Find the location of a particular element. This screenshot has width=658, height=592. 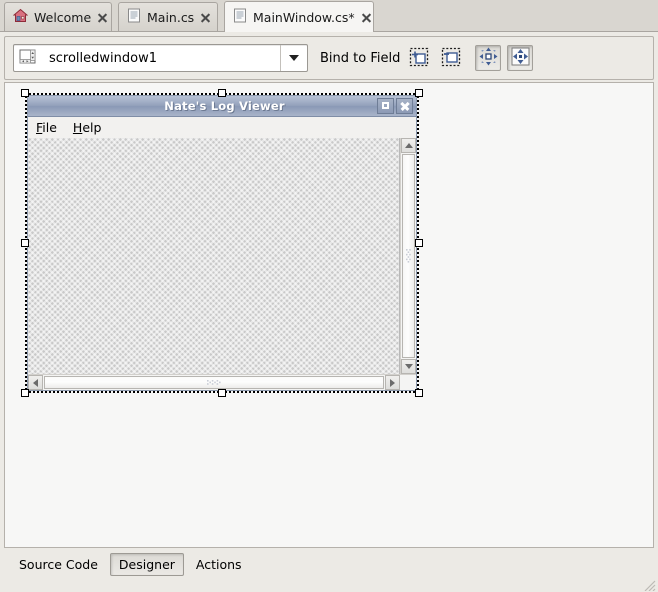

resize-widget-button is located at coordinates (520, 58).